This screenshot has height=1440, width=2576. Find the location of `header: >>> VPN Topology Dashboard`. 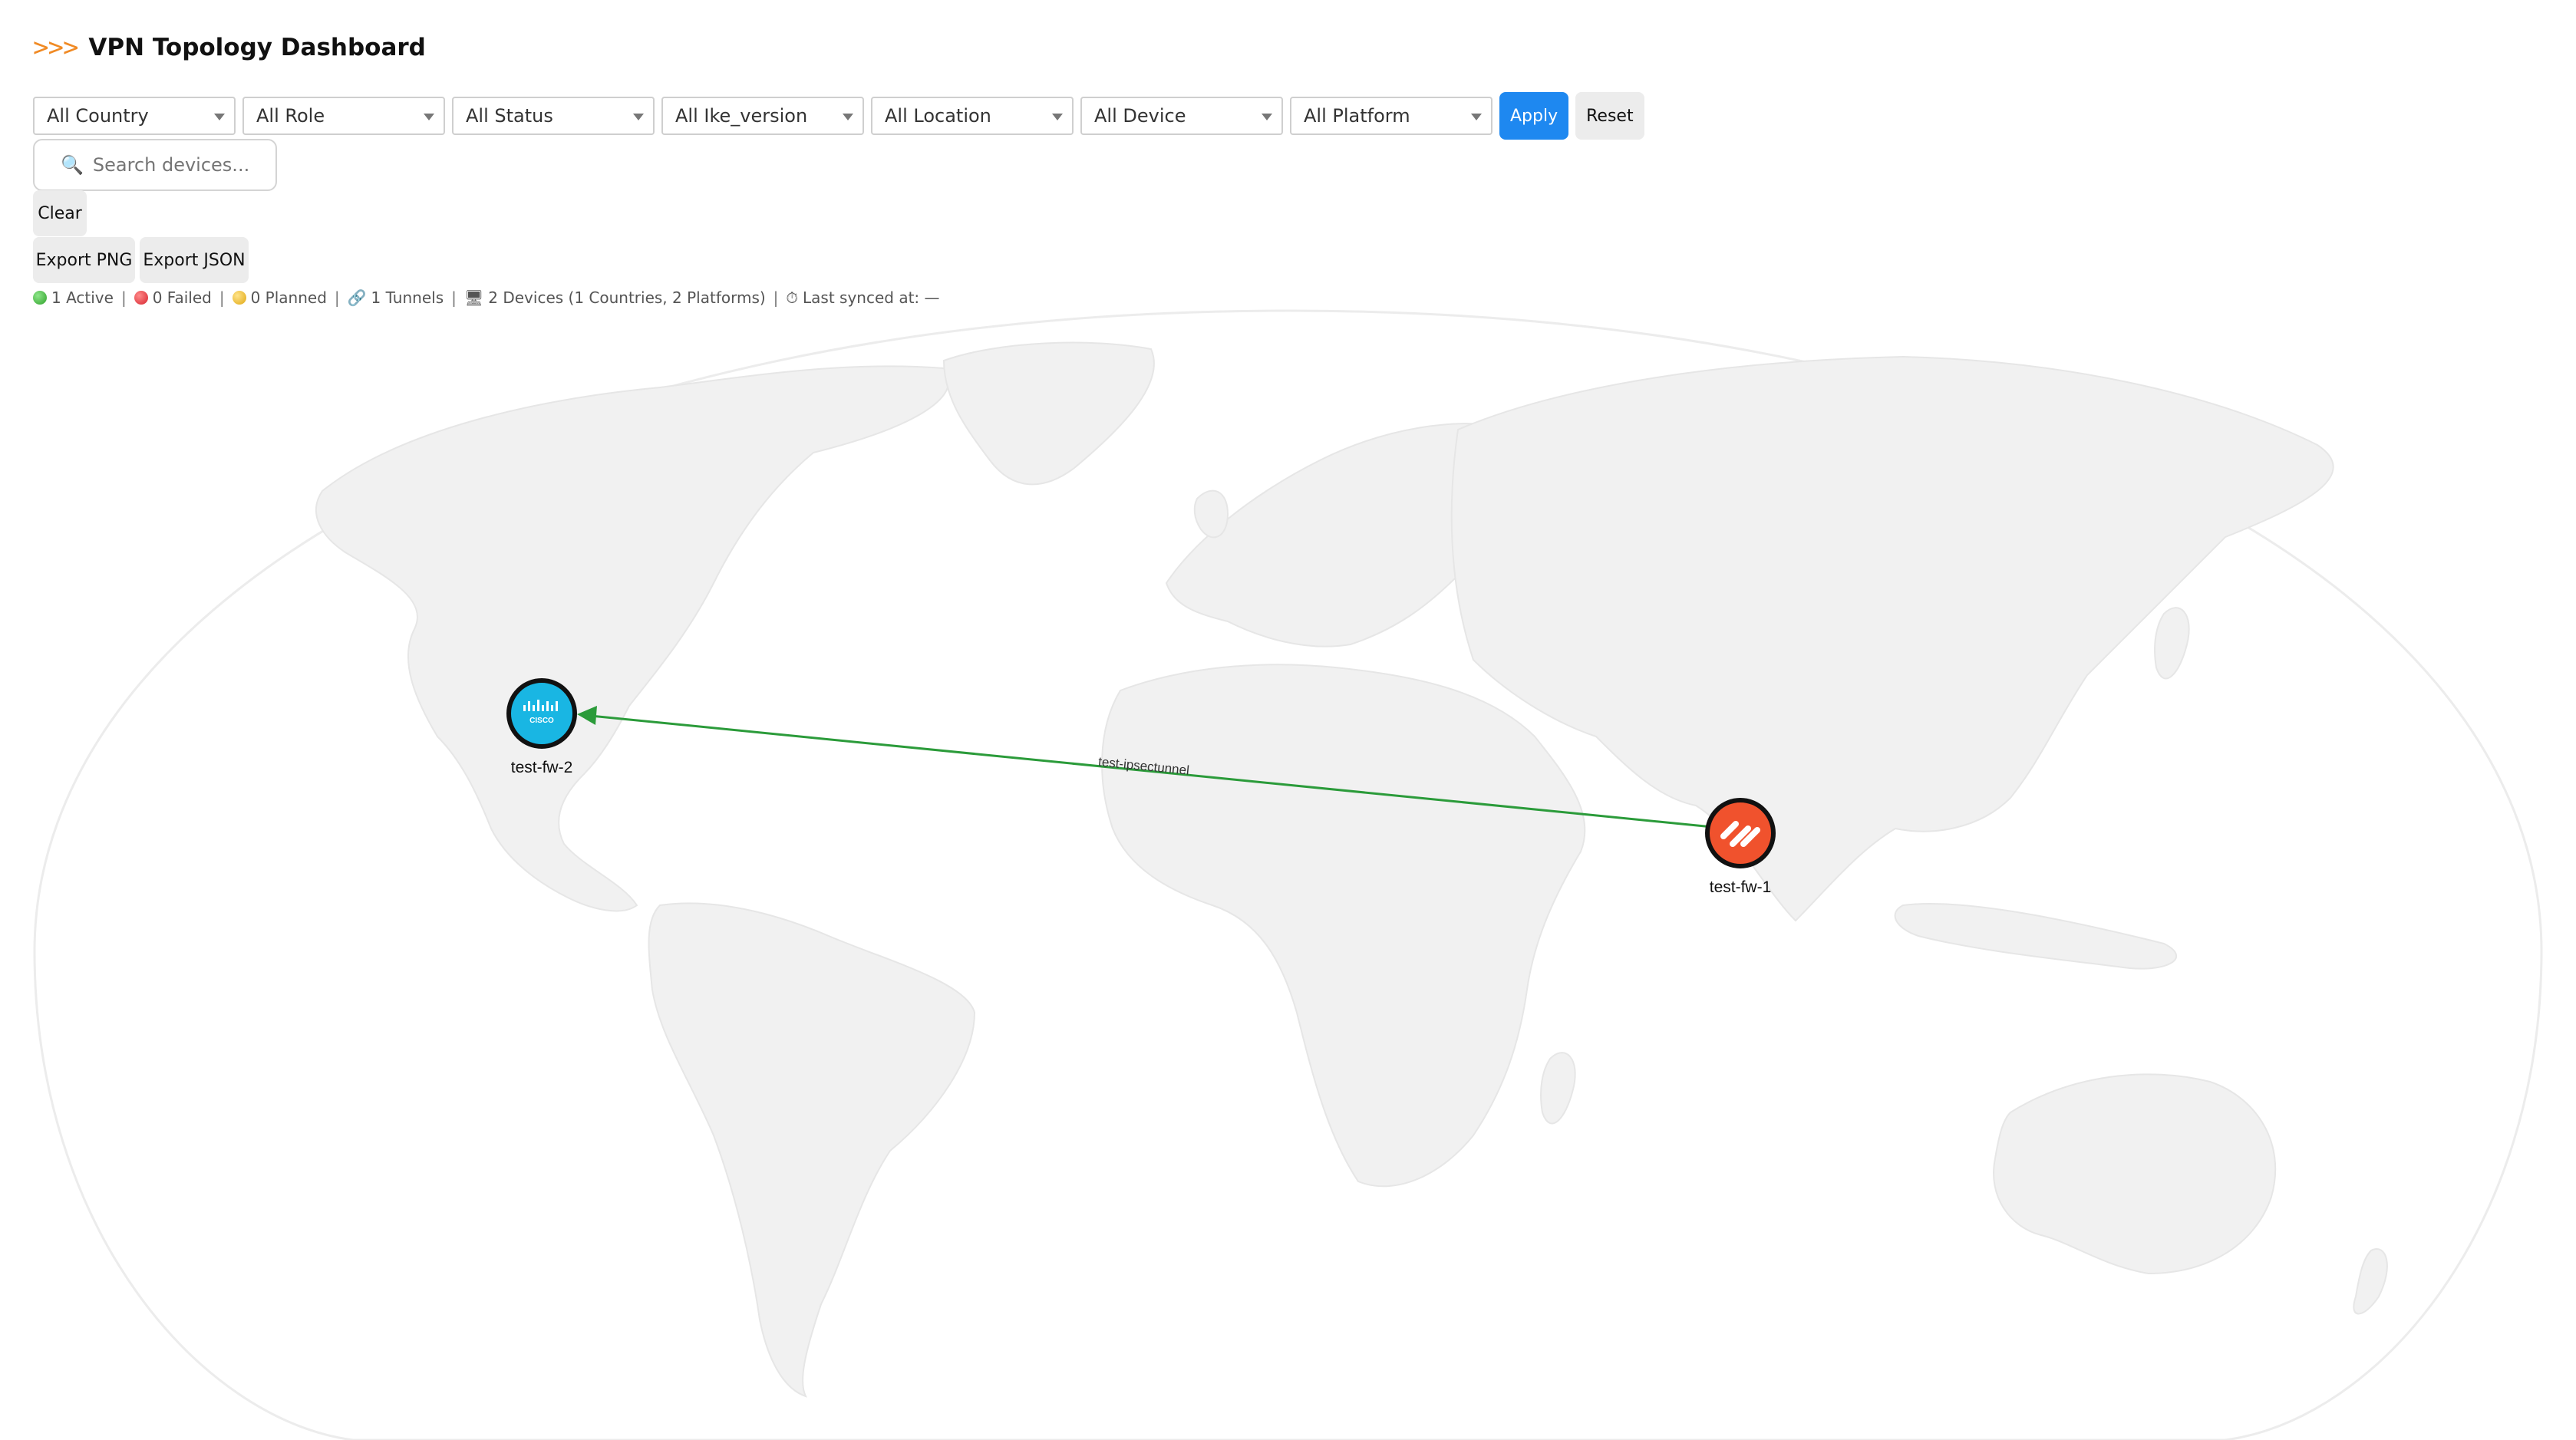

header: >>> VPN Topology Dashboard is located at coordinates (230, 47).